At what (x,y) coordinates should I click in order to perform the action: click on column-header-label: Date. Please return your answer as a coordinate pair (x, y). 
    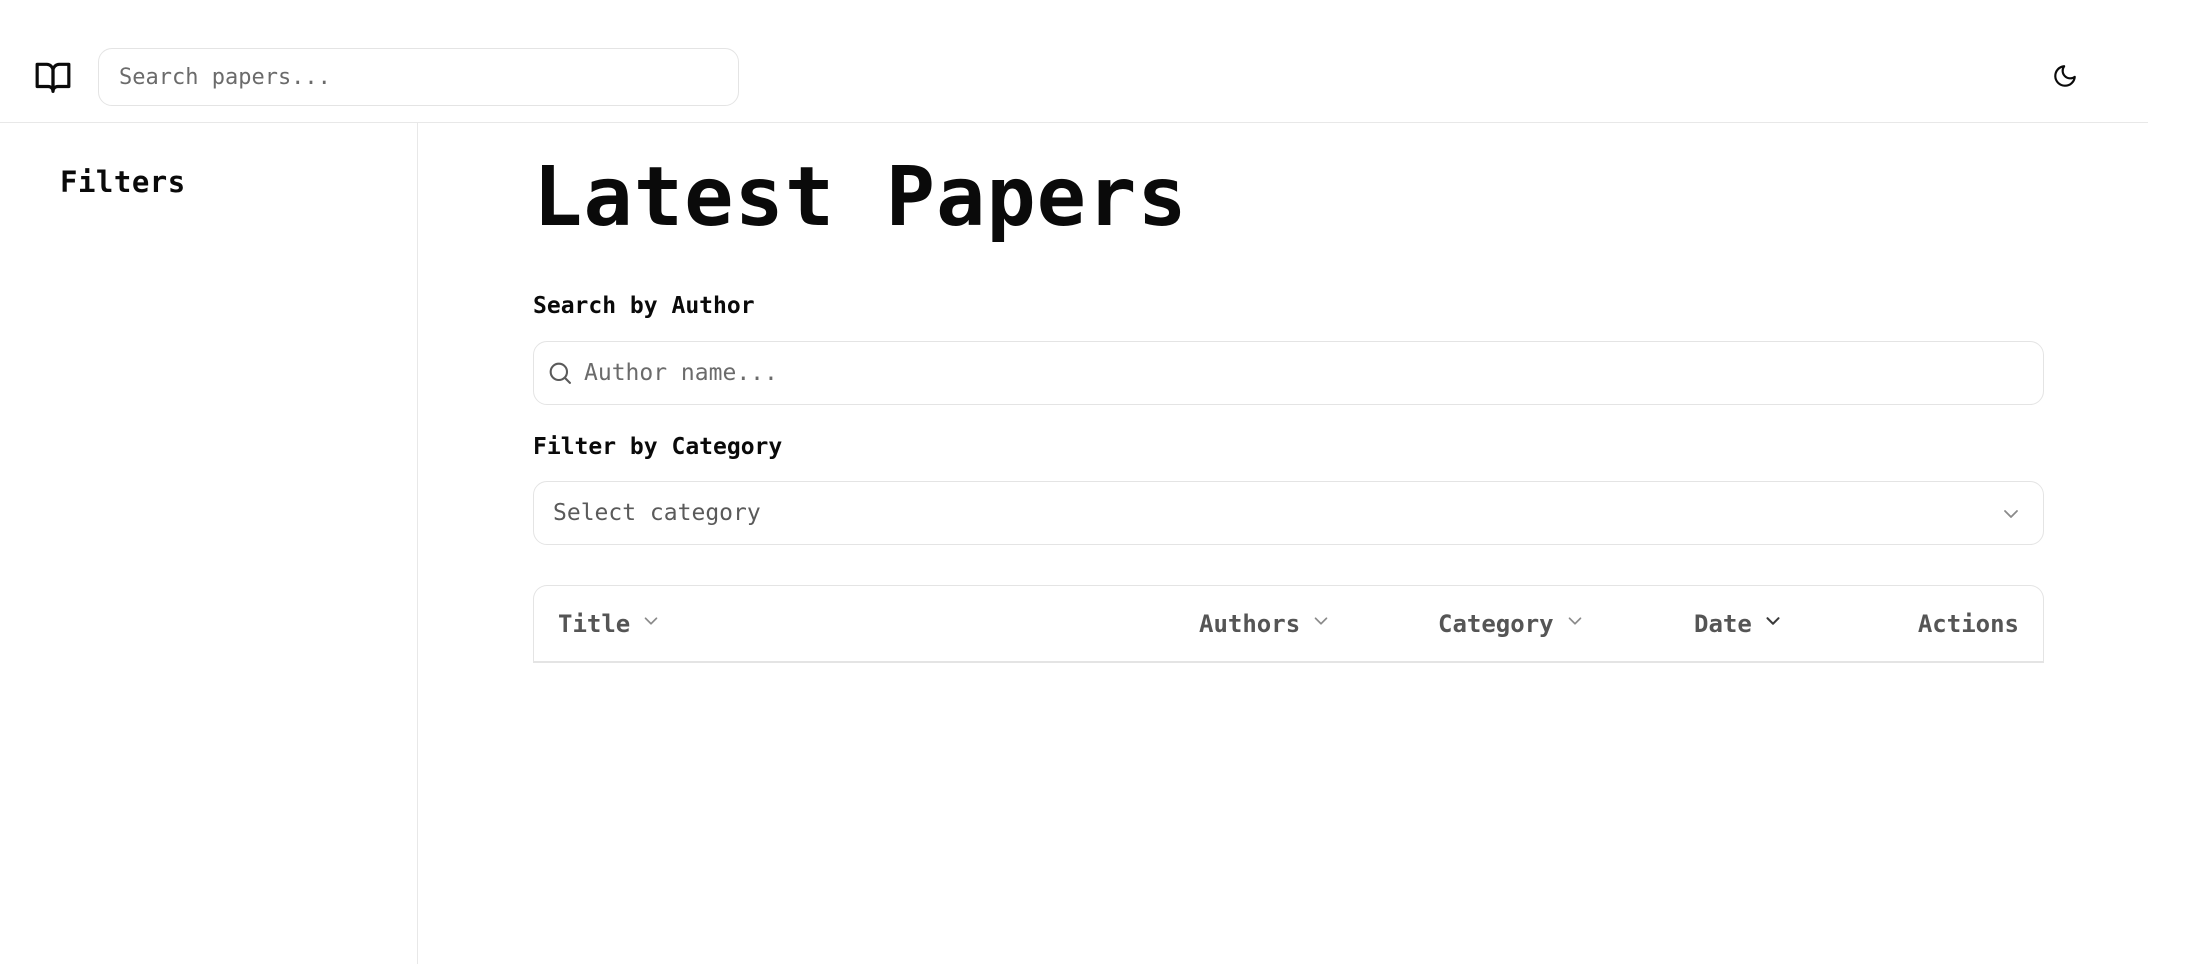
    Looking at the image, I should click on (1723, 623).